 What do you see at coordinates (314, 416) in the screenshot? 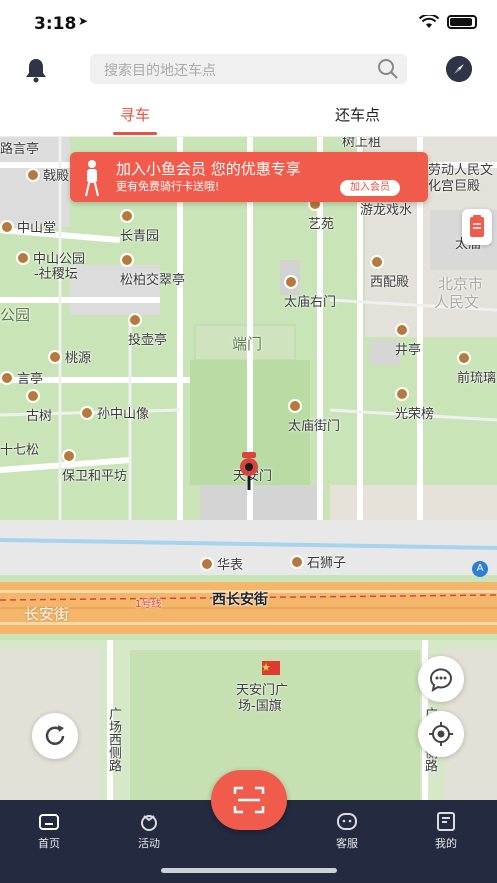
I see `map-label: 太庙街门` at bounding box center [314, 416].